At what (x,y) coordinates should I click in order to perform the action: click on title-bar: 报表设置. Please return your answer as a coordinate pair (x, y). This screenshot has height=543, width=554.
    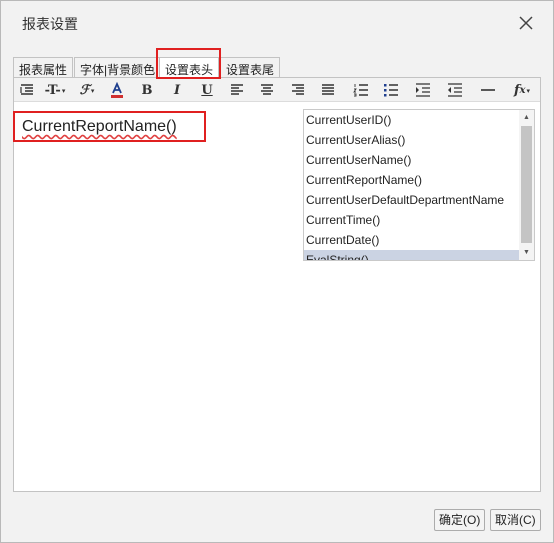
    Looking at the image, I should click on (277, 23).